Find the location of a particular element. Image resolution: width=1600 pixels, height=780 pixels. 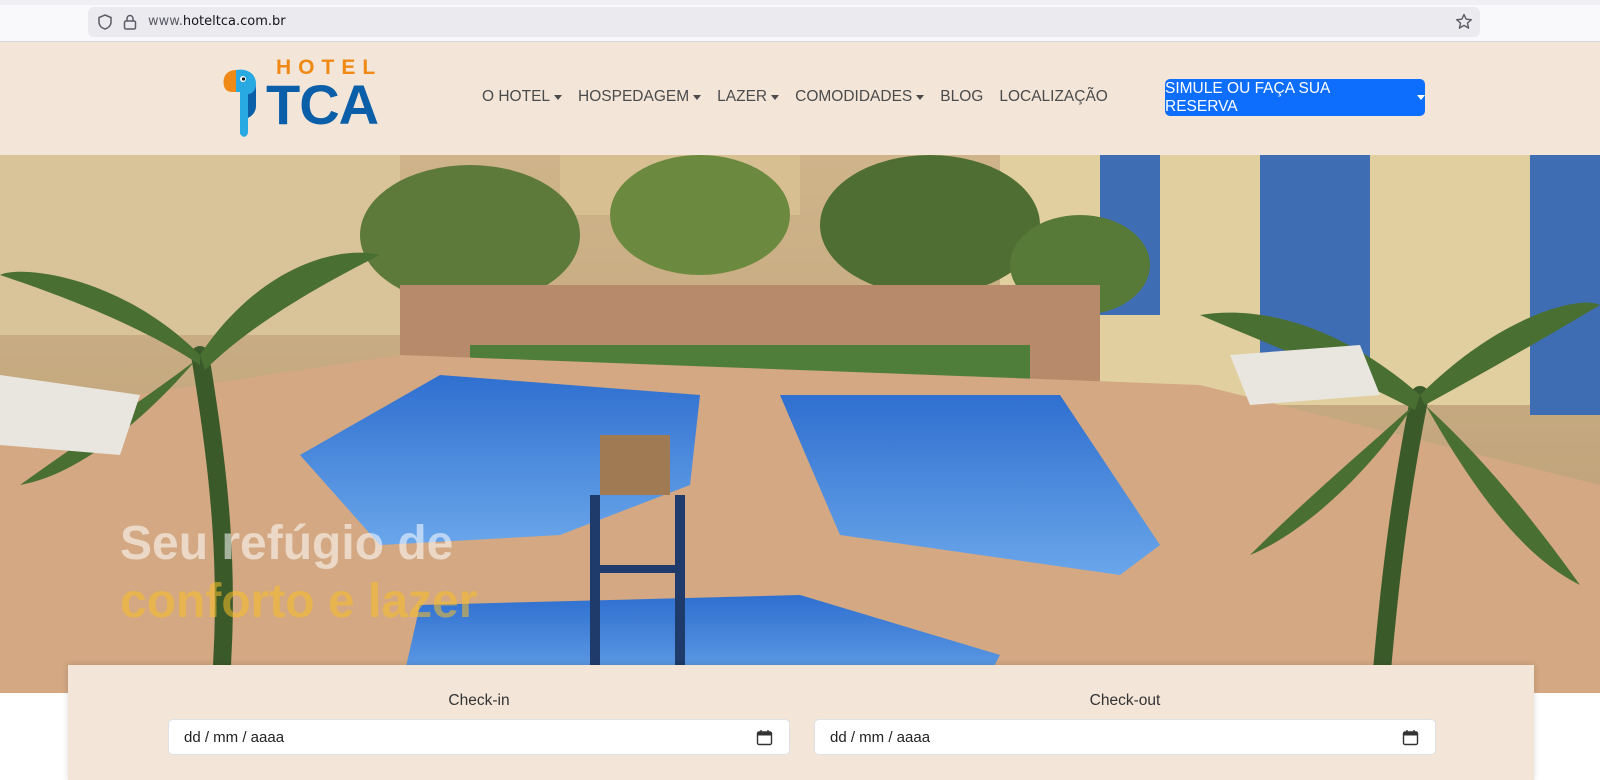

url-domain: hoteltca.com.br is located at coordinates (234, 21).